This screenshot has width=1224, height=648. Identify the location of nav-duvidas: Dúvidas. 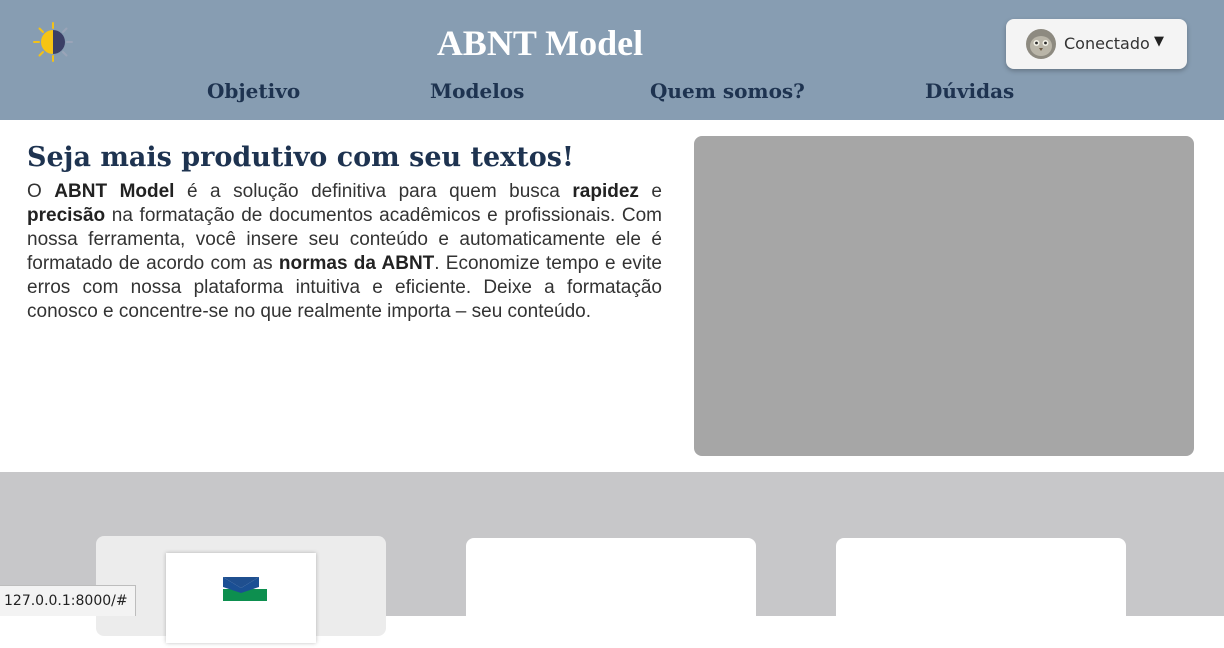
(969, 91).